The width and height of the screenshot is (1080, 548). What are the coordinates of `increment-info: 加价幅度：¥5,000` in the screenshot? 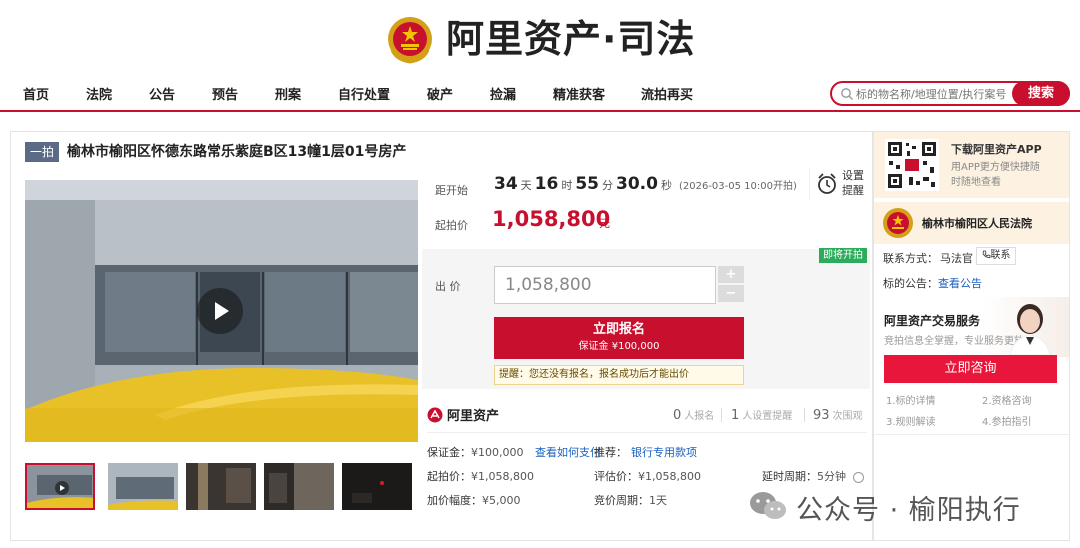 It's located at (474, 500).